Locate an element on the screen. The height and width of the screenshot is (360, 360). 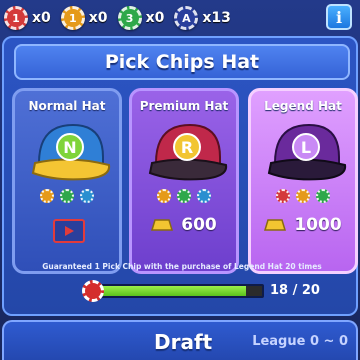
play-icon is located at coordinates (69, 231).